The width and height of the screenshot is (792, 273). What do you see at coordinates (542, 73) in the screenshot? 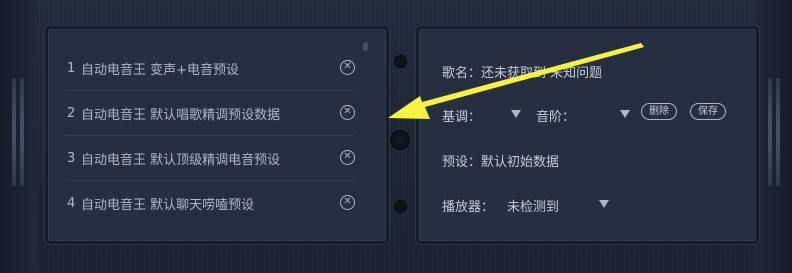
I see `song-value: 还未获取到 未知问题` at bounding box center [542, 73].